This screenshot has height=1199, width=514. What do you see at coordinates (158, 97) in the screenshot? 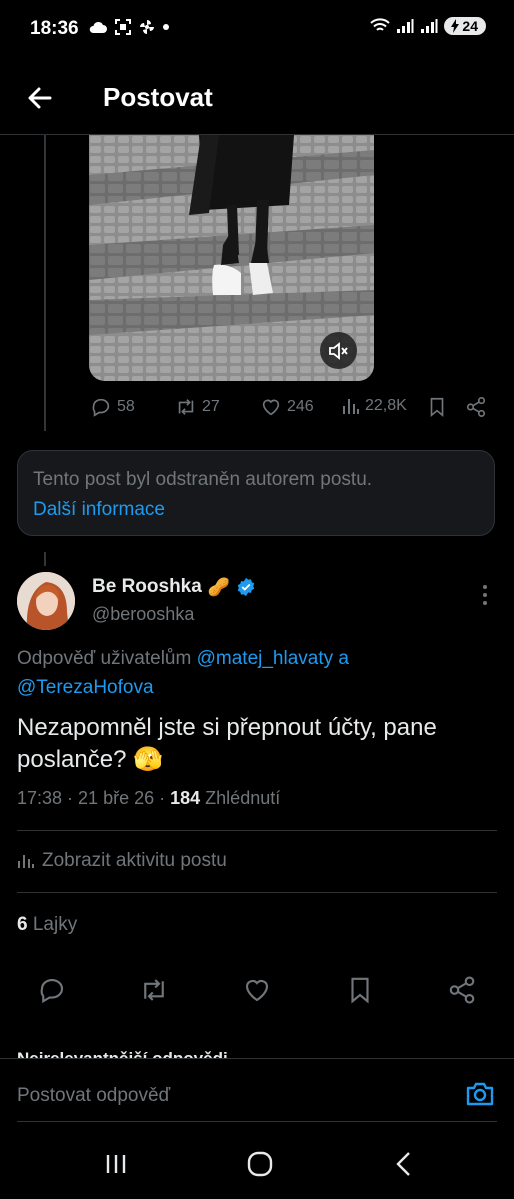
I see `page-title: Postovat` at bounding box center [158, 97].